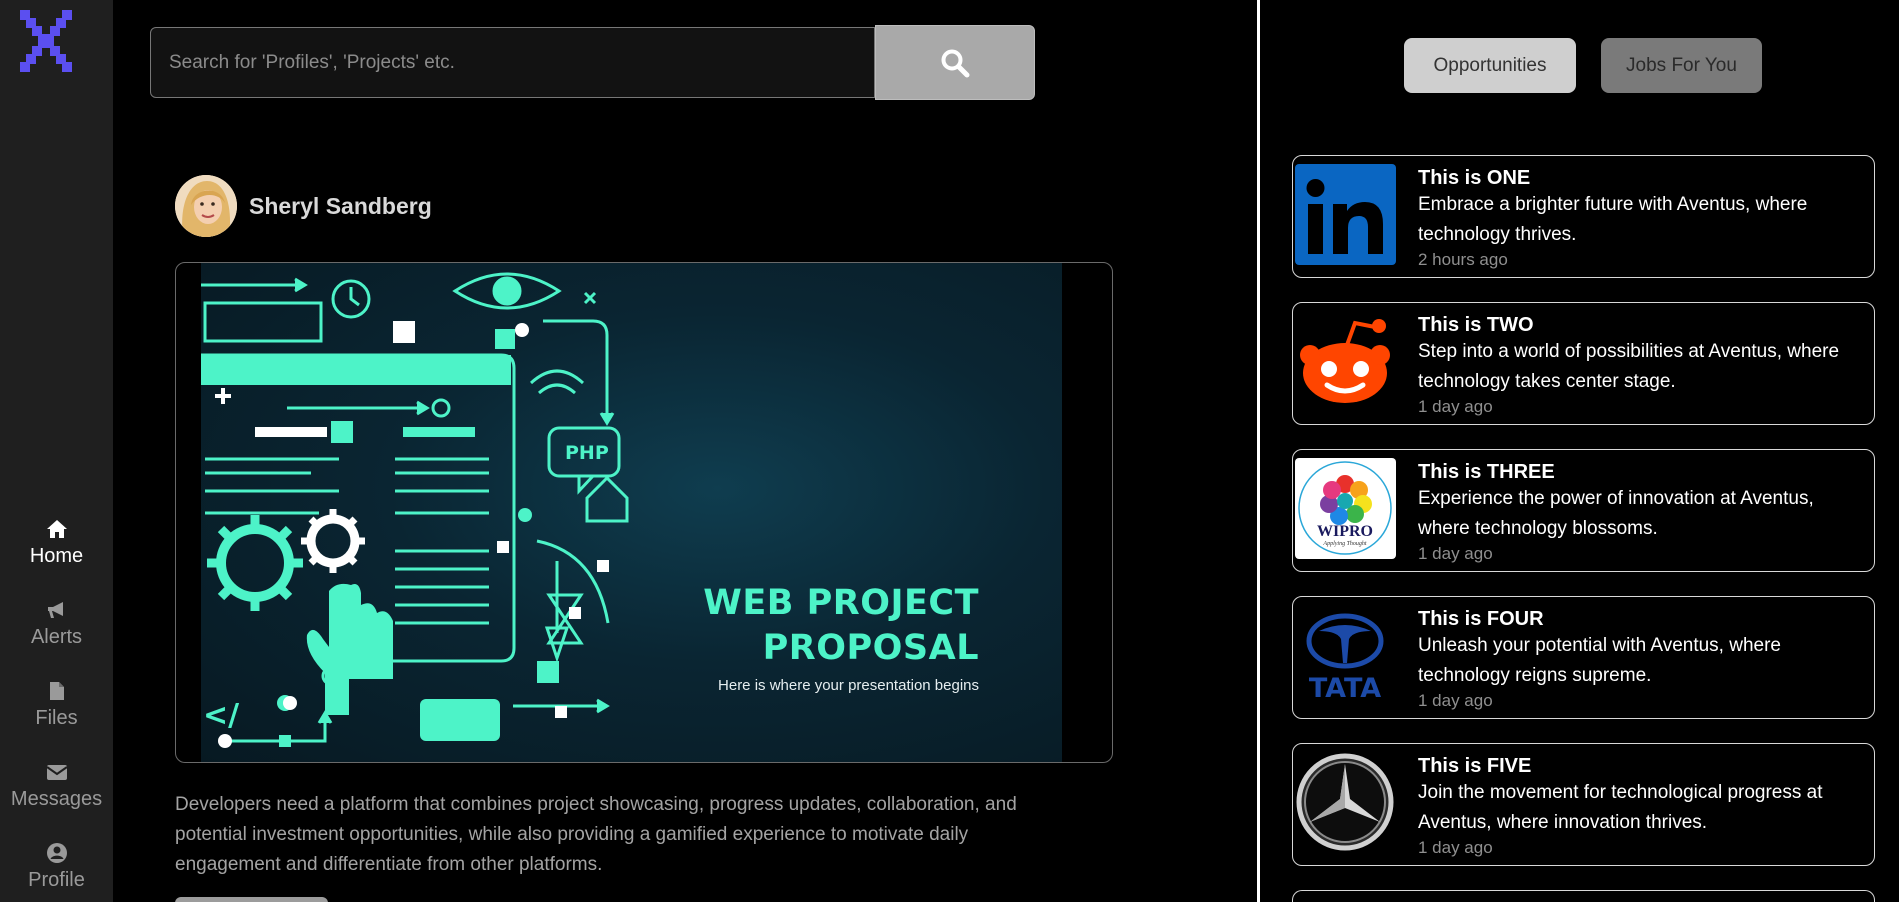 This screenshot has height=902, width=1899. Describe the element at coordinates (1345, 802) in the screenshot. I see `mercedes-logo` at that location.